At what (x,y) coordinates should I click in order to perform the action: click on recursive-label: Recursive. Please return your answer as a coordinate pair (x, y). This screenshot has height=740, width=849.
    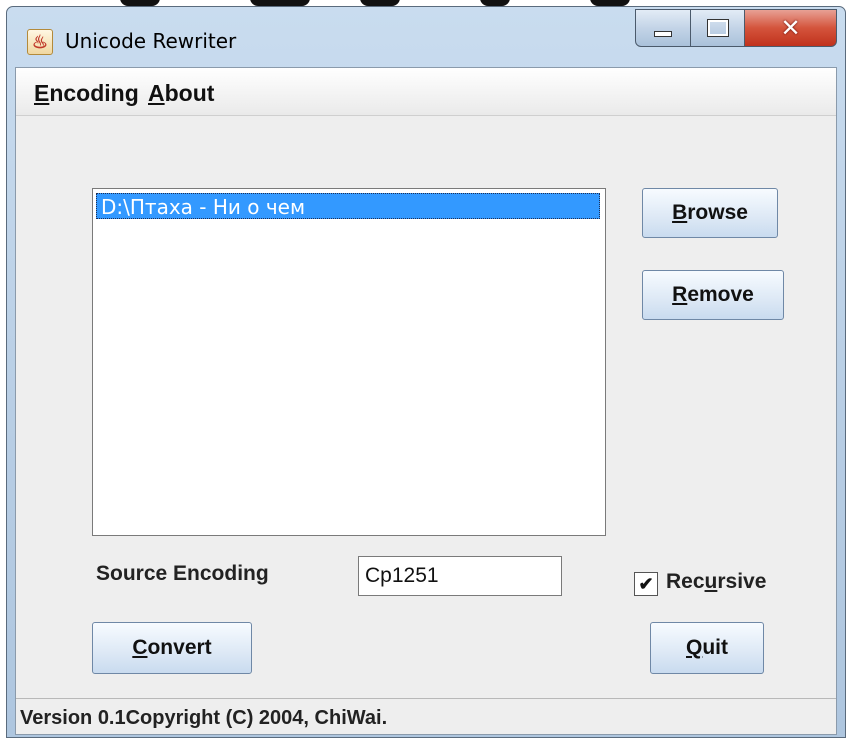
    Looking at the image, I should click on (716, 582).